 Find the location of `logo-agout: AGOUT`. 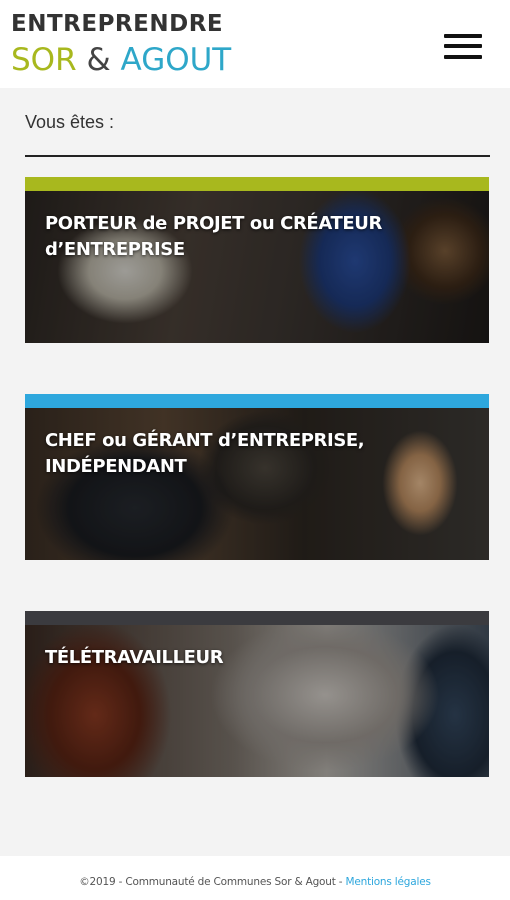

logo-agout: AGOUT is located at coordinates (176, 60).